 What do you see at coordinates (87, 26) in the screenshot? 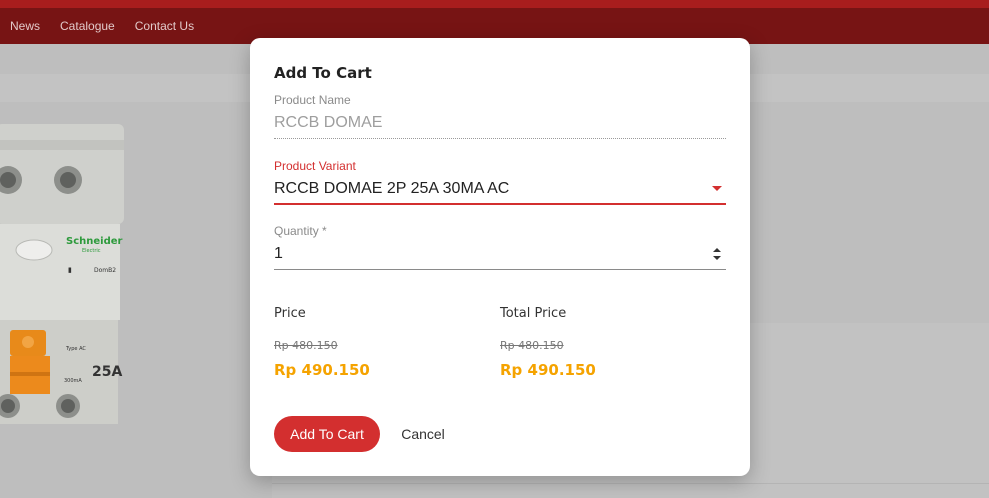
I see `nav-link-catalogue: Catalogue` at bounding box center [87, 26].